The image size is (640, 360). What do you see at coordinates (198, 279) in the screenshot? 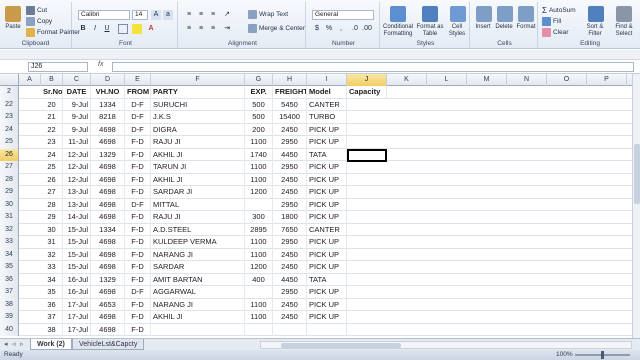
I see `cell-party: AMIT BARTAN` at bounding box center [198, 279].